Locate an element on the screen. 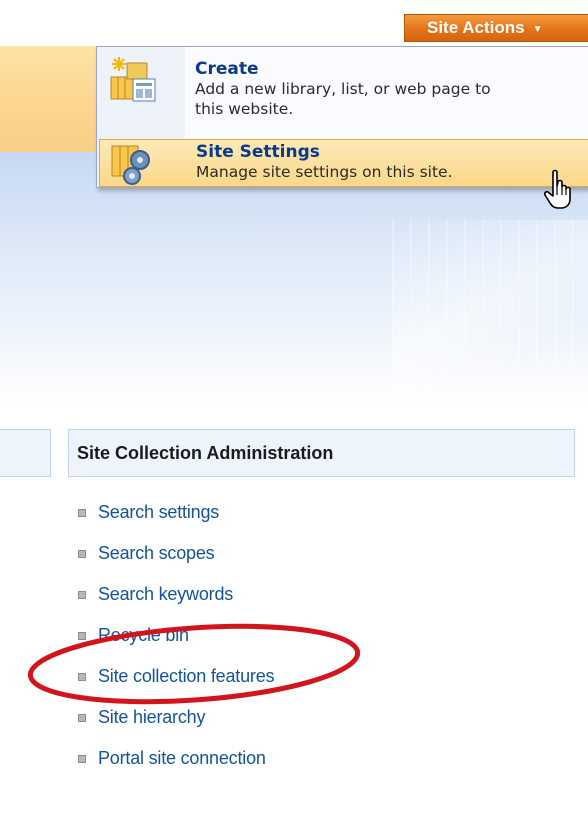 This screenshot has height=825, width=588. link-search-settings: Search settings is located at coordinates (158, 512).